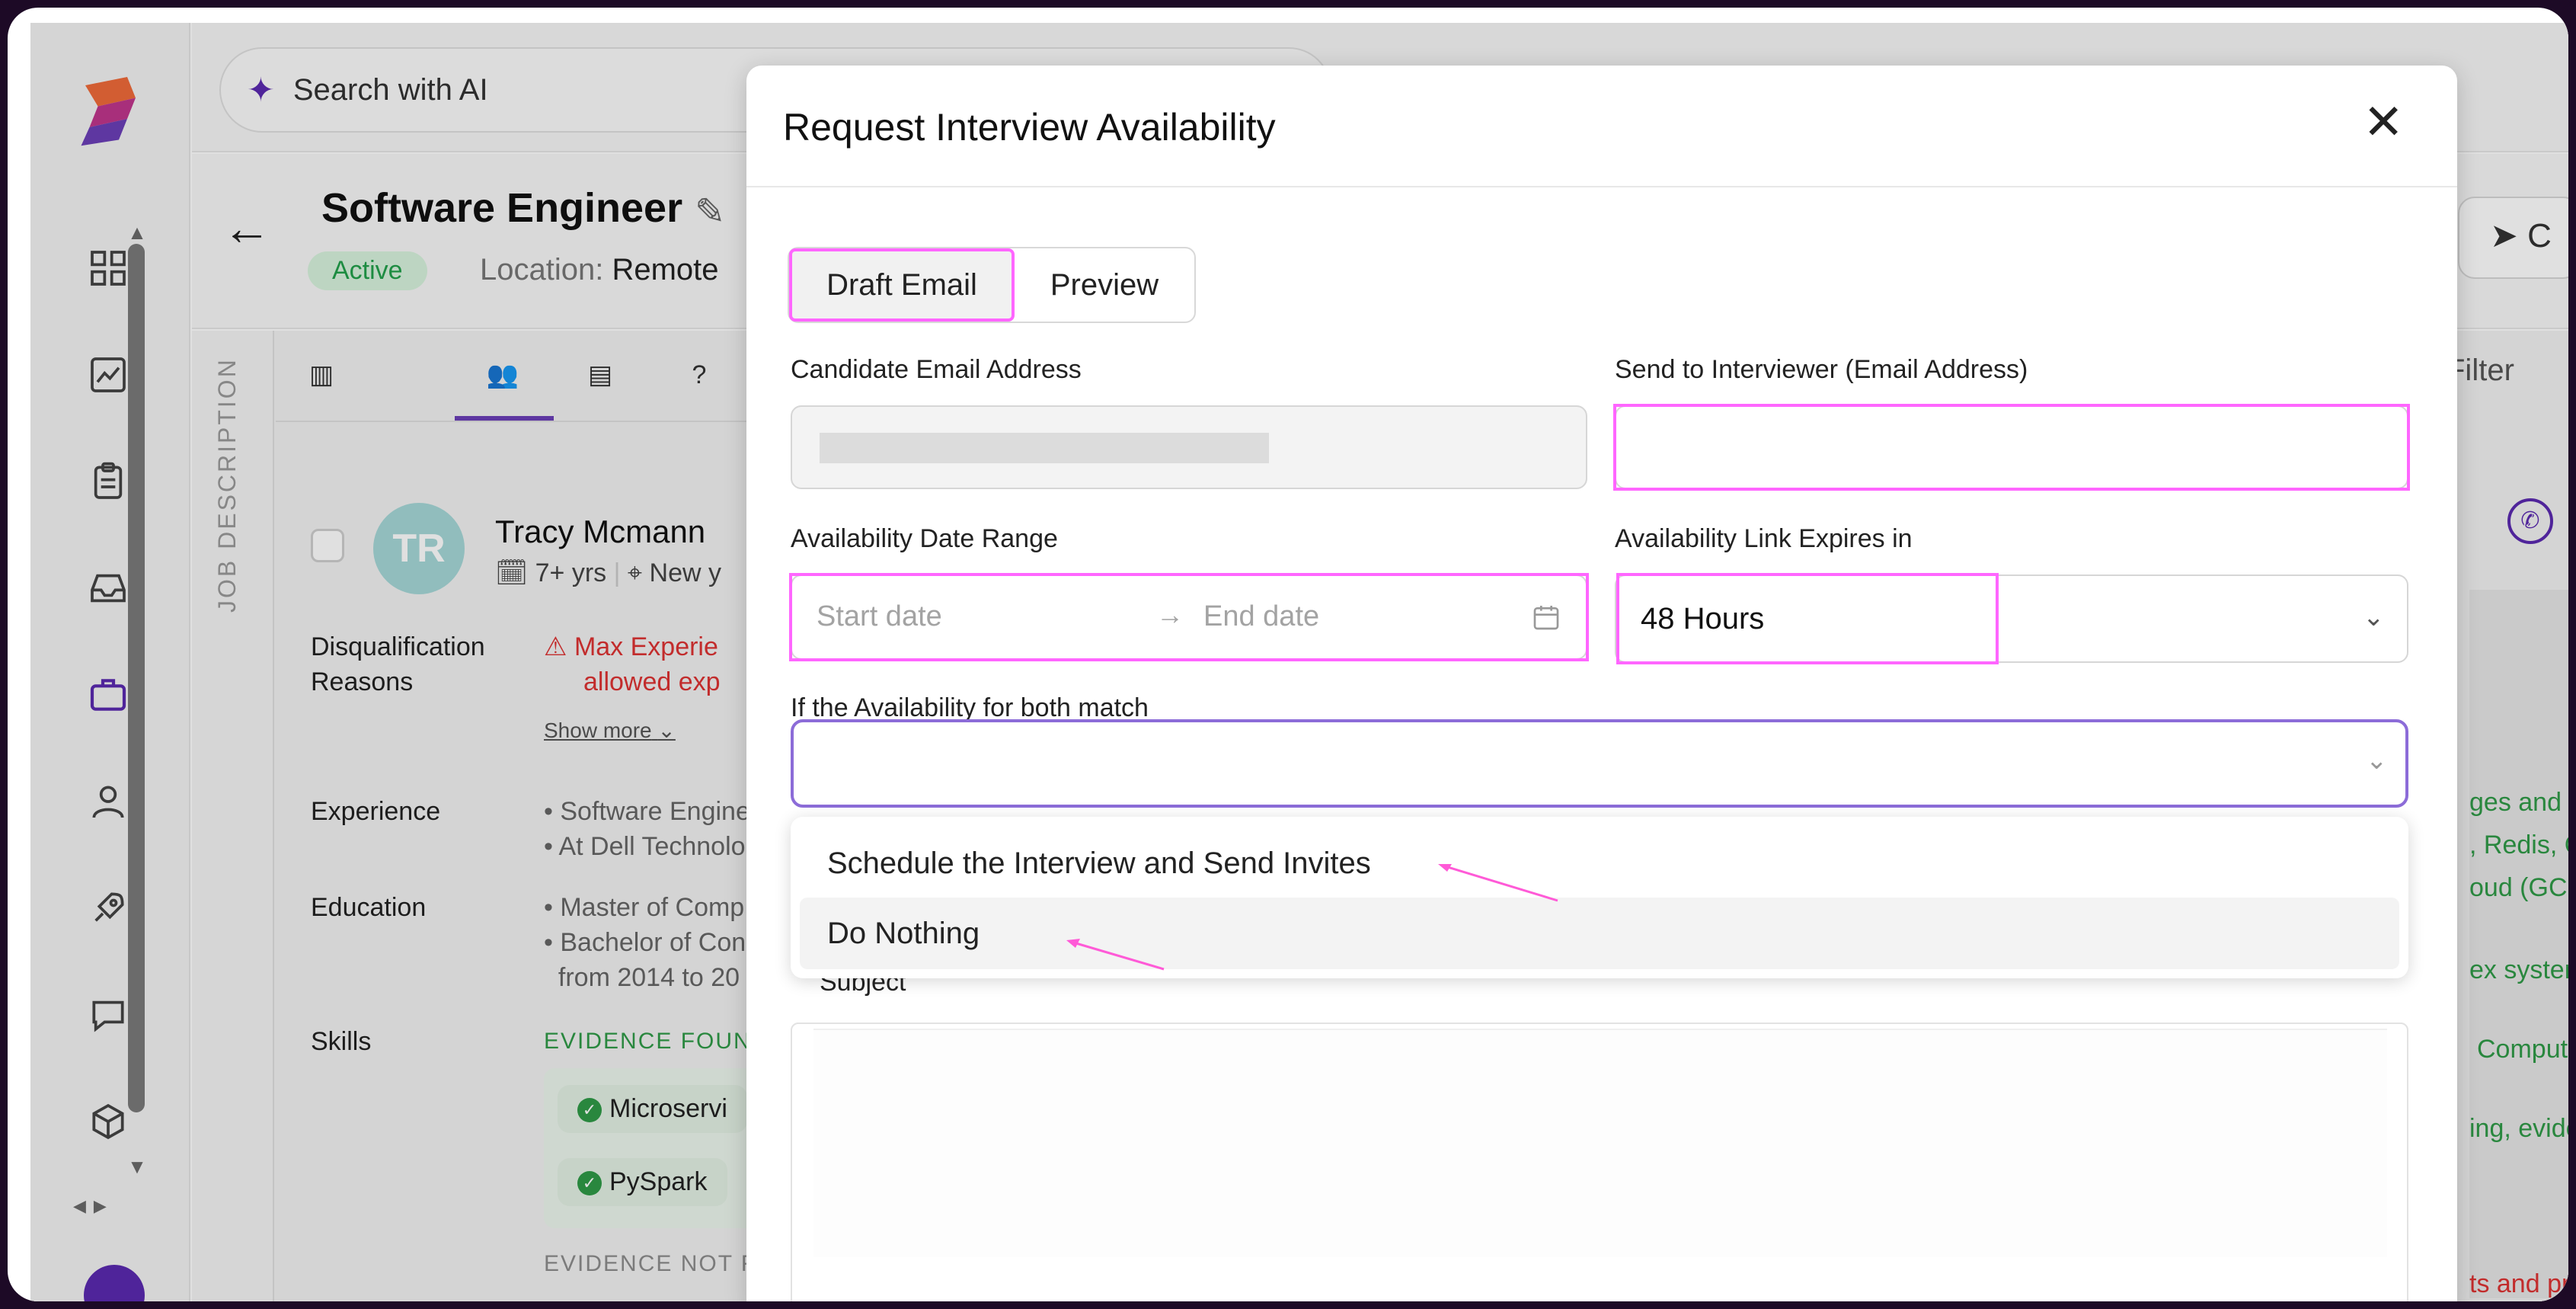 The height and width of the screenshot is (1309, 2576). I want to click on candidate-email-field, so click(1189, 447).